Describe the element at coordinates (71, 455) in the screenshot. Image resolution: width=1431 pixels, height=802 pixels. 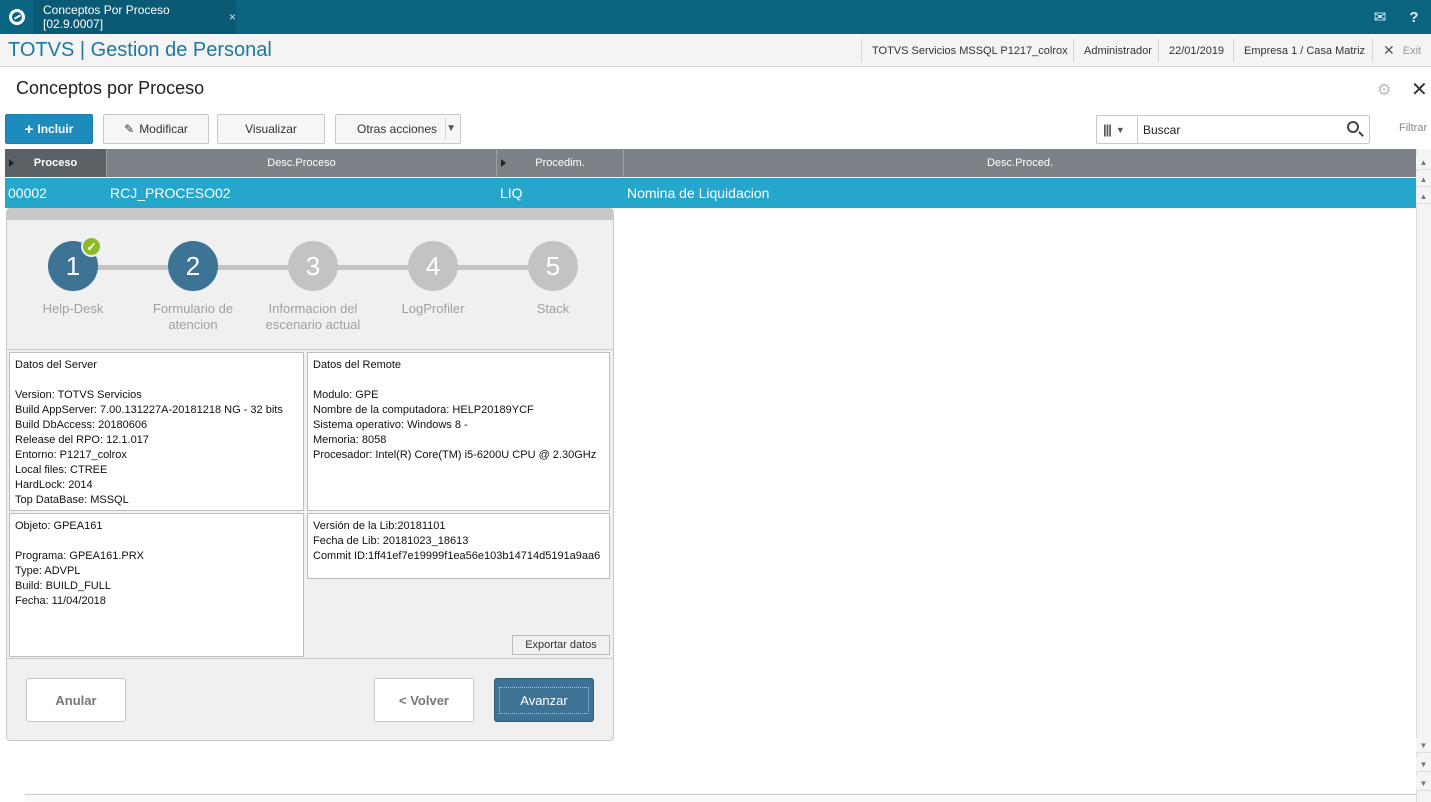
I see `panel-line: Entorno: P1217_colrox` at that location.